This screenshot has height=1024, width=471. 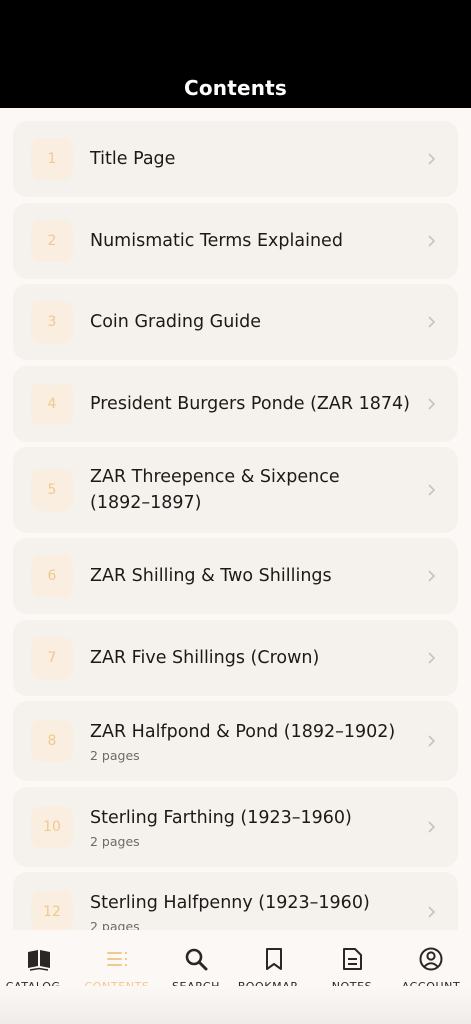 What do you see at coordinates (52, 910) in the screenshot?
I see `chapter-number-badge: 12` at bounding box center [52, 910].